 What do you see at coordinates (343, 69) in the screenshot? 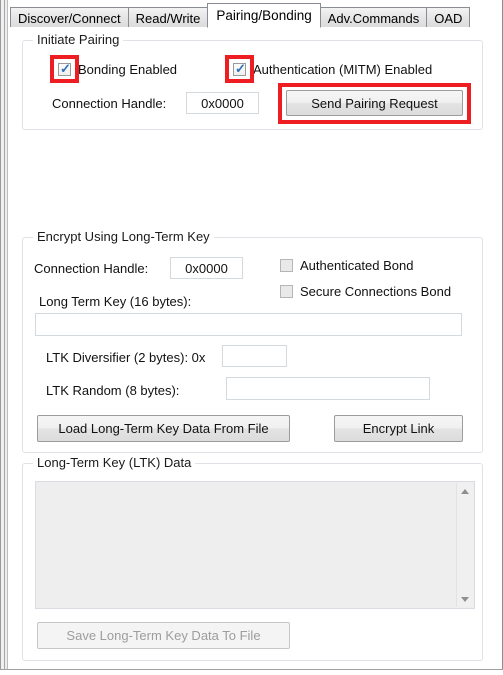
I see `authentication-mitm-label: Authentication (MITM) Enabled` at bounding box center [343, 69].